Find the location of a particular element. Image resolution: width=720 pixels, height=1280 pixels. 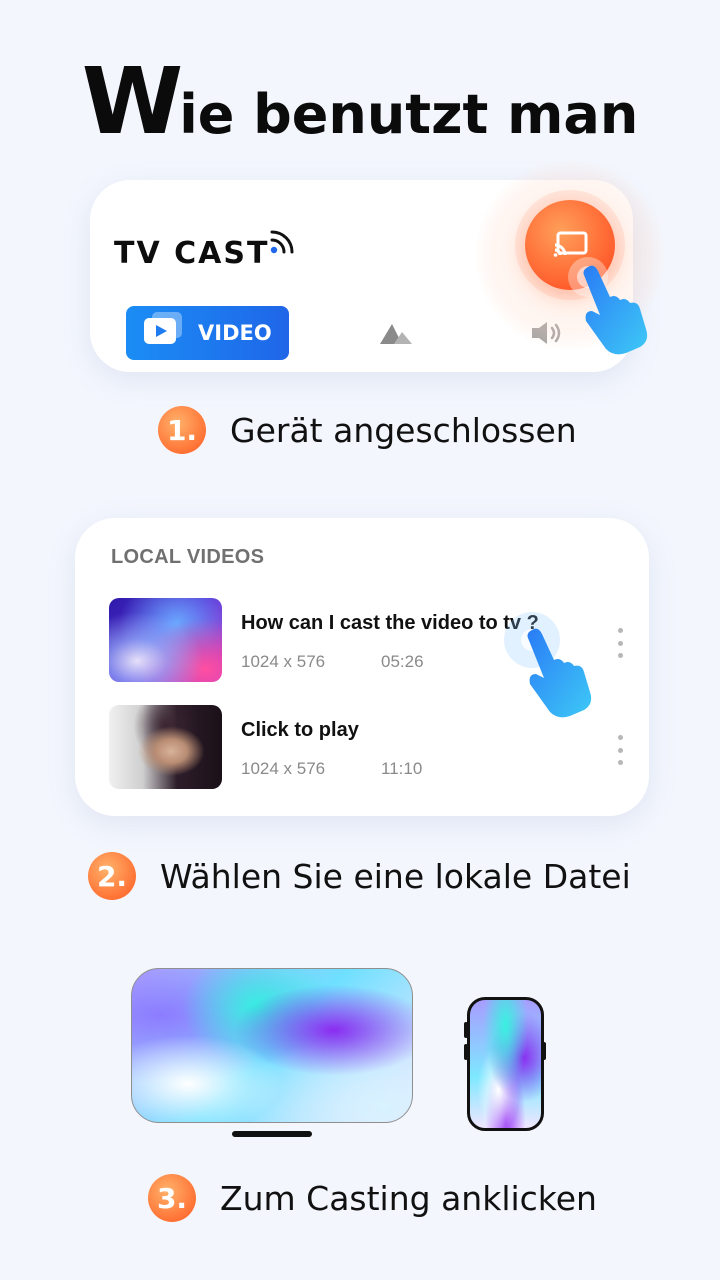

step-2-text: Wählen Sie eine lokale Datei is located at coordinates (395, 876).